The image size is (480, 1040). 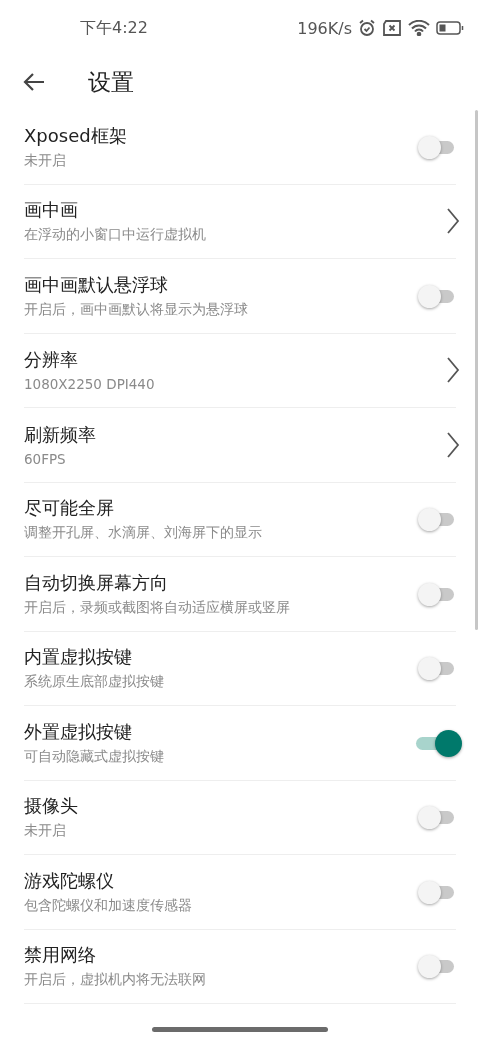 I want to click on setting-description: 开启后，画中画默认将显示为悬浮球, so click(x=136, y=309).